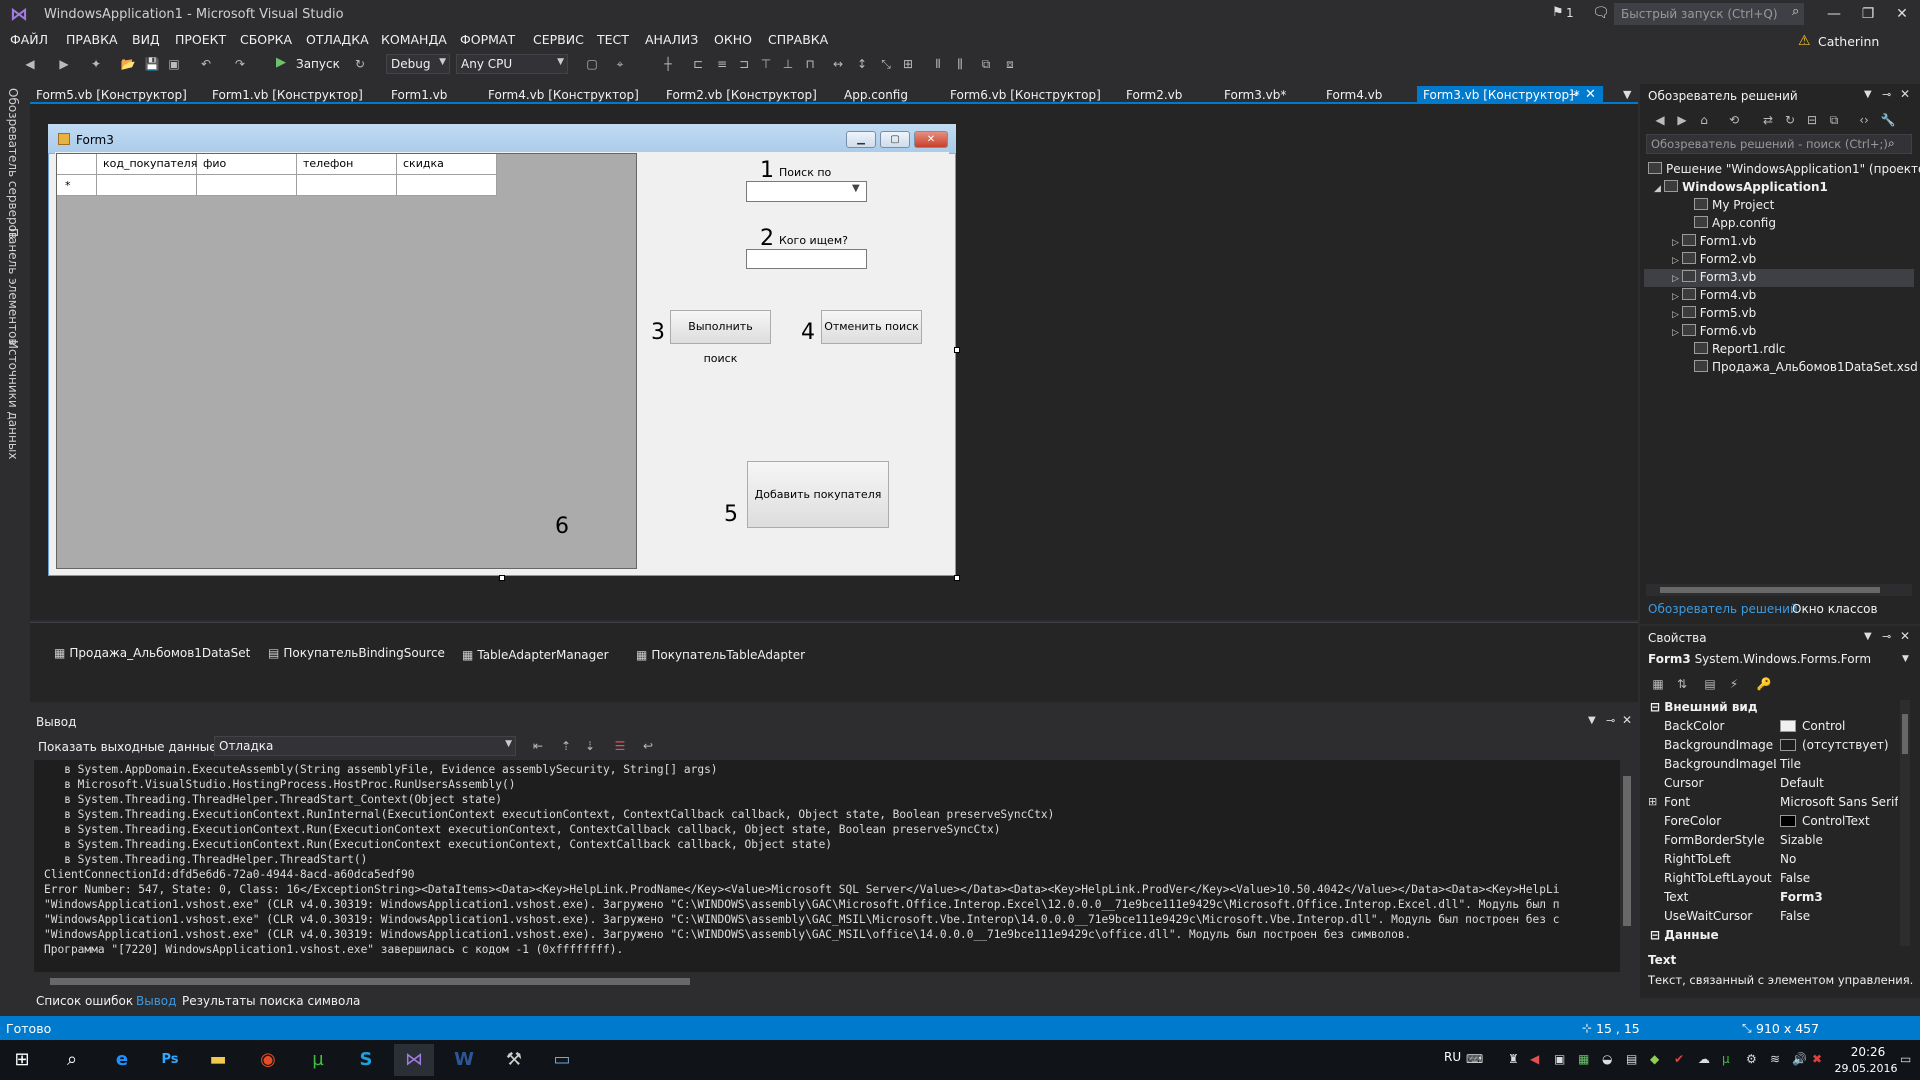 The height and width of the screenshot is (1080, 1920). What do you see at coordinates (1720, 878) in the screenshot?
I see `prop-name: RightToLeftLayout` at bounding box center [1720, 878].